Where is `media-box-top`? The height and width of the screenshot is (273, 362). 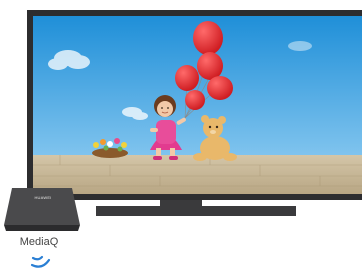 media-box-top is located at coordinates (42, 206).